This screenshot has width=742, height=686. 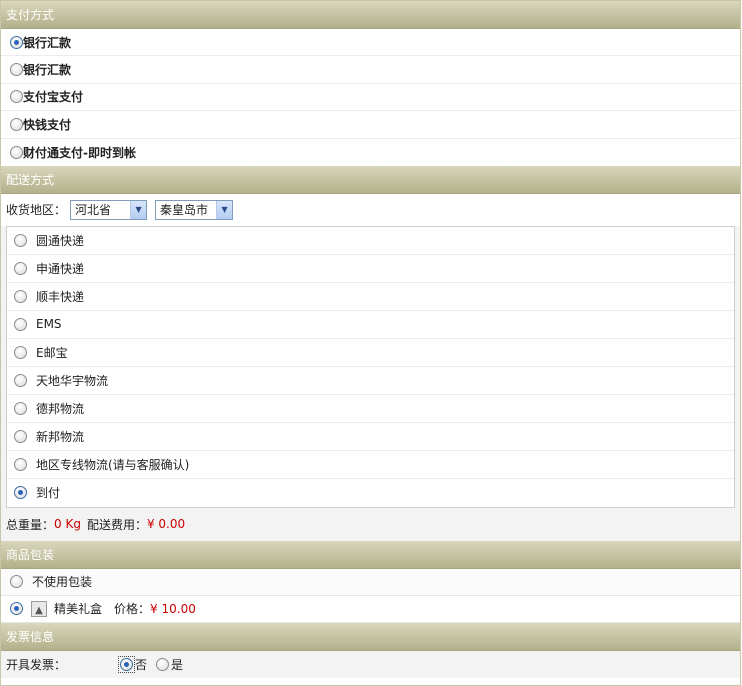 I want to click on city-select: 秦皇岛市 ▼, so click(x=194, y=209).